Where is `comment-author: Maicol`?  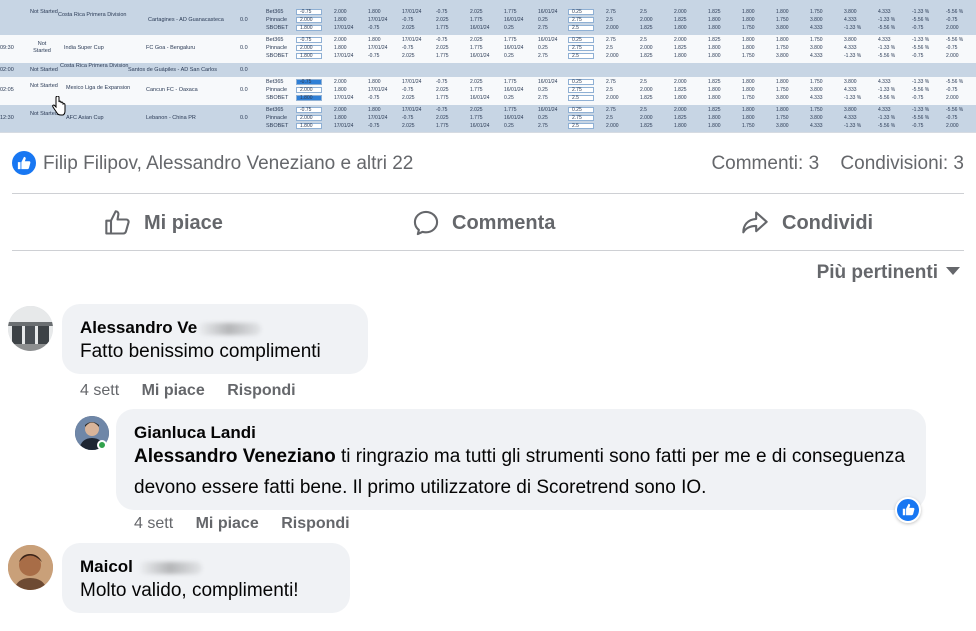 comment-author: Maicol is located at coordinates (141, 567).